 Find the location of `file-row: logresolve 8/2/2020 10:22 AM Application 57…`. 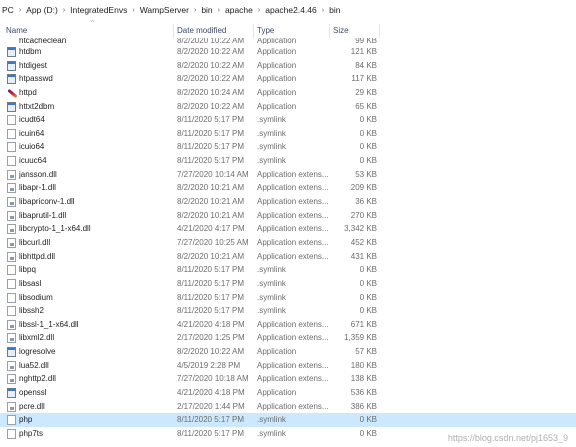

file-row: logresolve 8/2/2020 10:22 AM Application 57… is located at coordinates (288, 352).